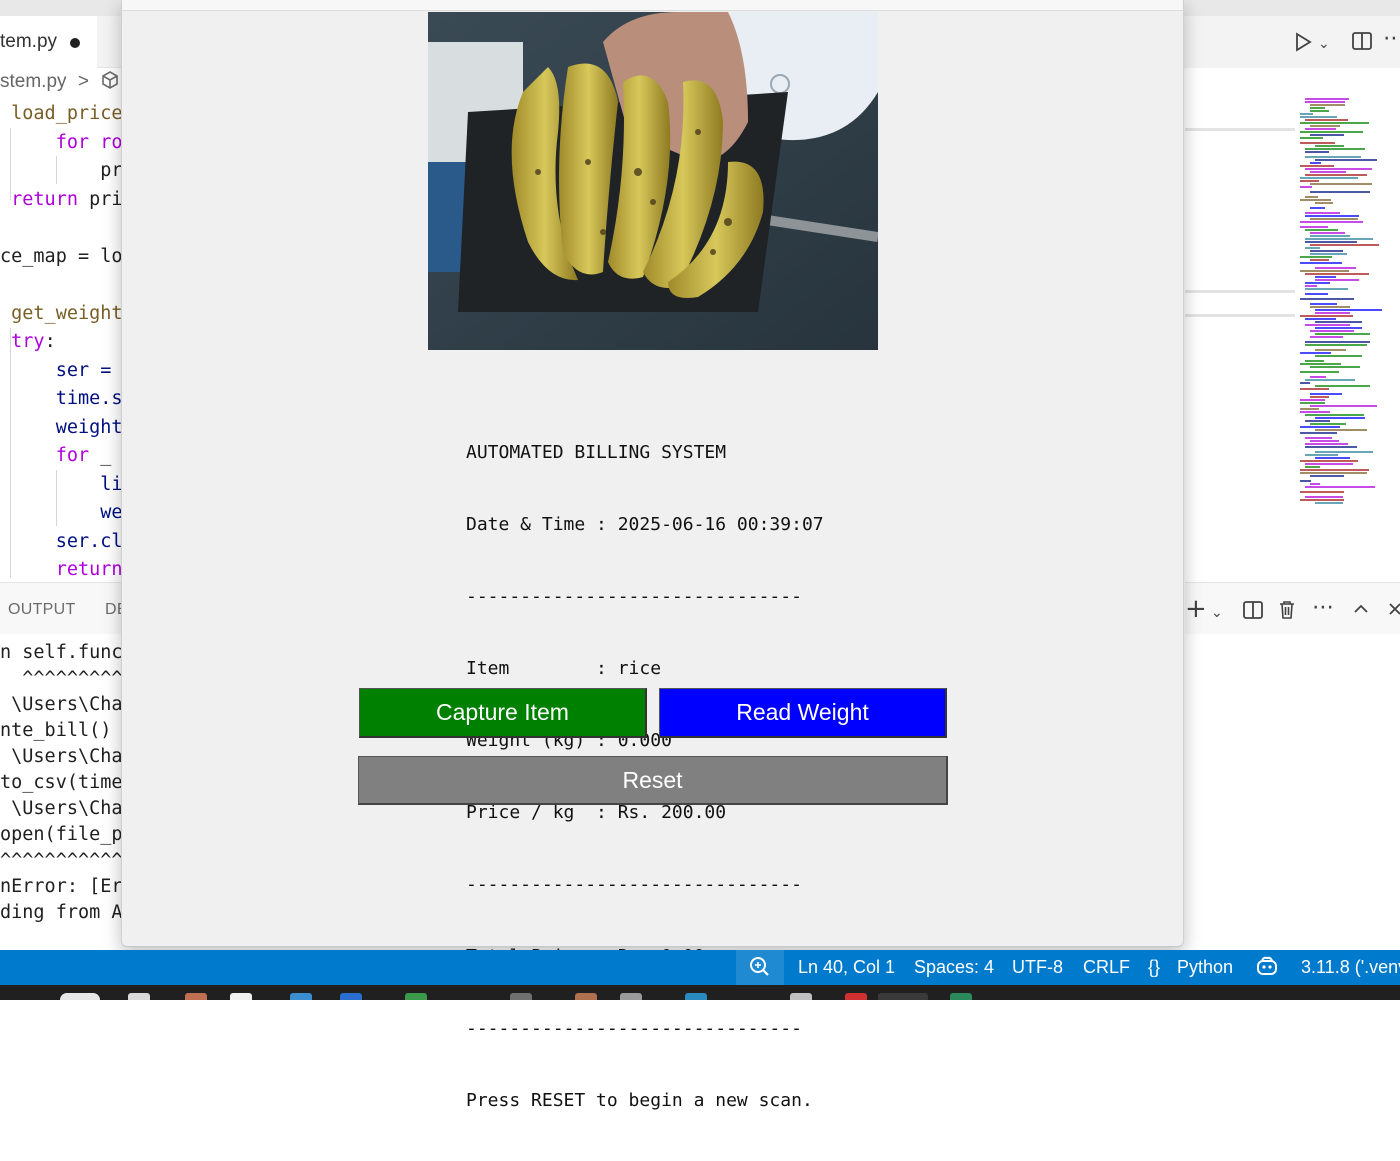  Describe the element at coordinates (1154, 967) in the screenshot. I see `braces-icon: {}` at that location.